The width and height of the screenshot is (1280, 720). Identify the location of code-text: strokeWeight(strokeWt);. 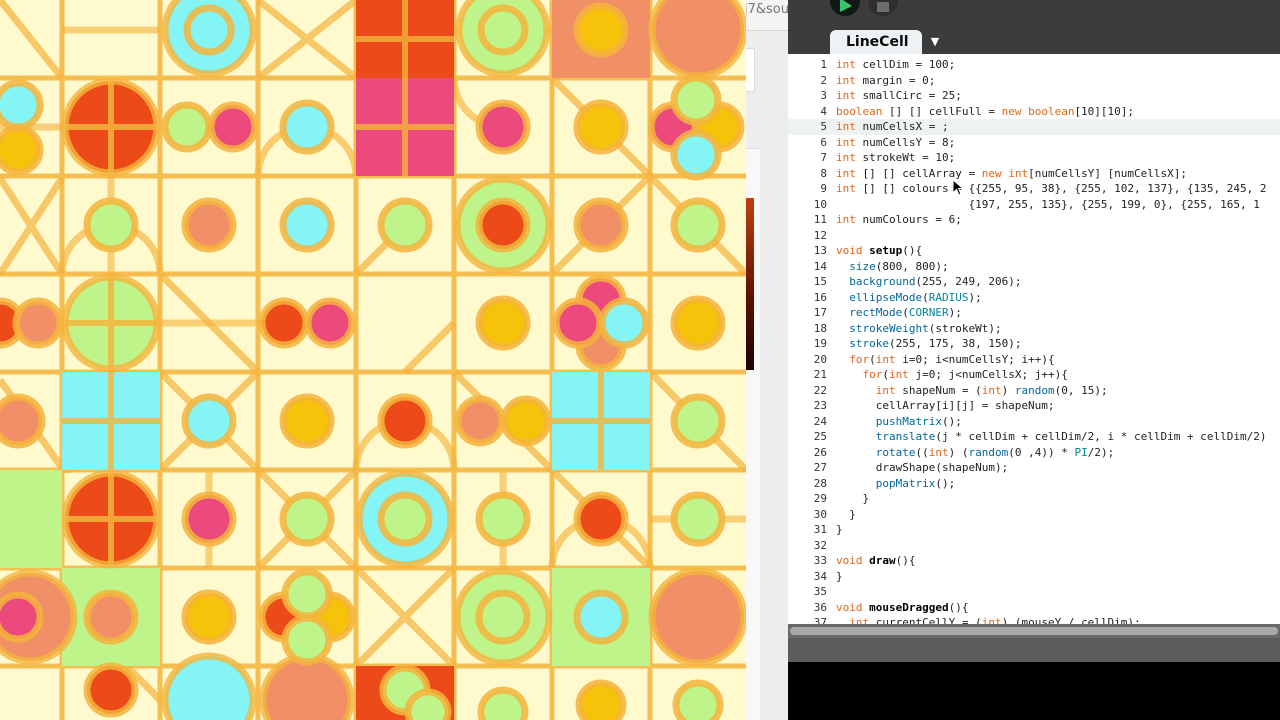
(918, 329).